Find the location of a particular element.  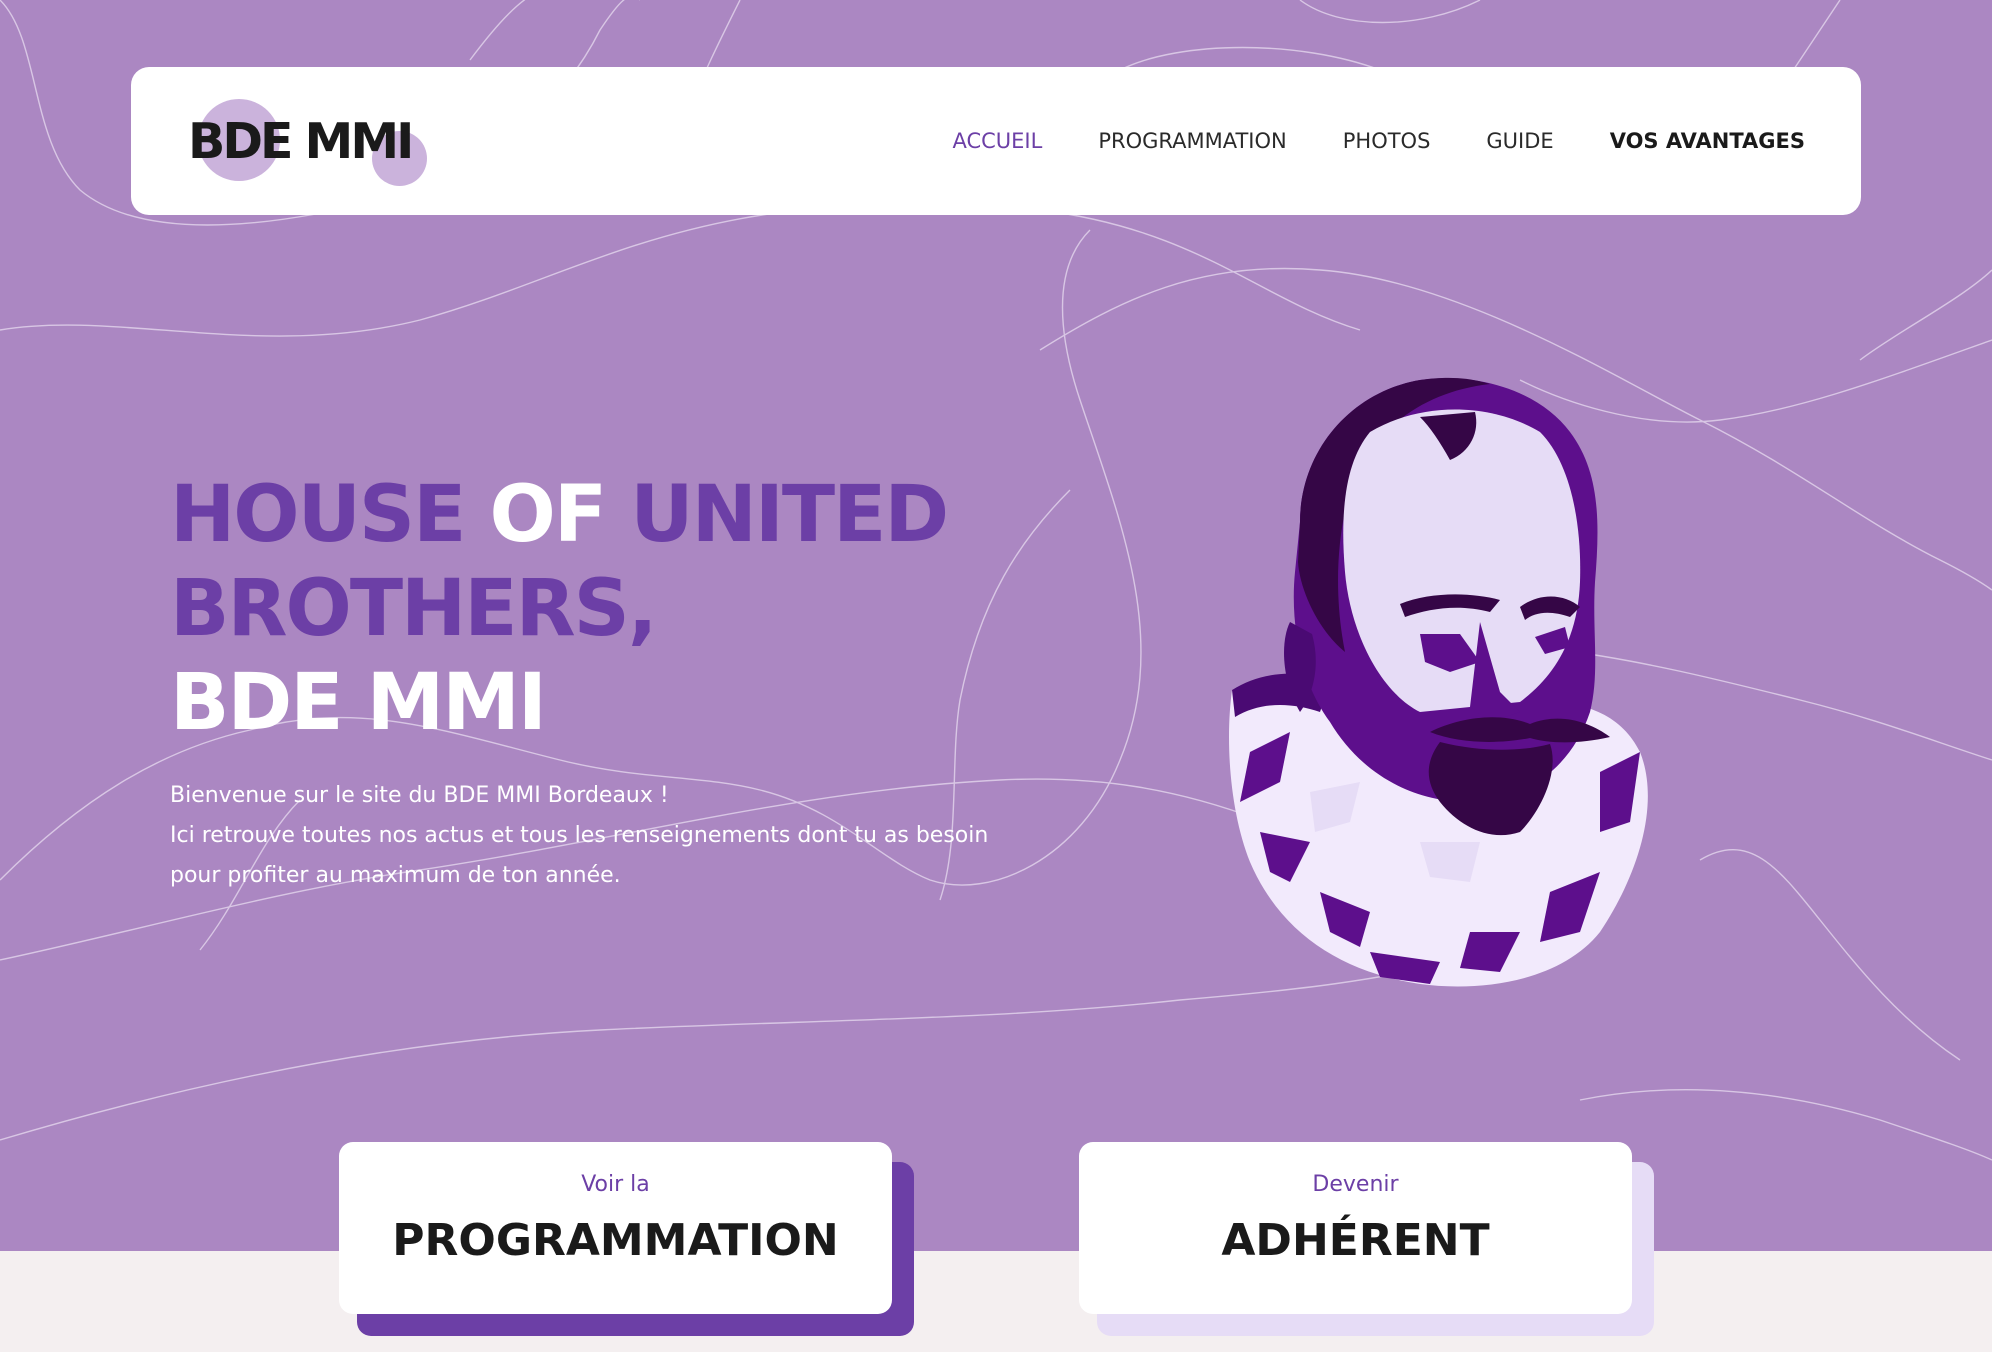

cta-small-label: Devenir is located at coordinates (1355, 1184).